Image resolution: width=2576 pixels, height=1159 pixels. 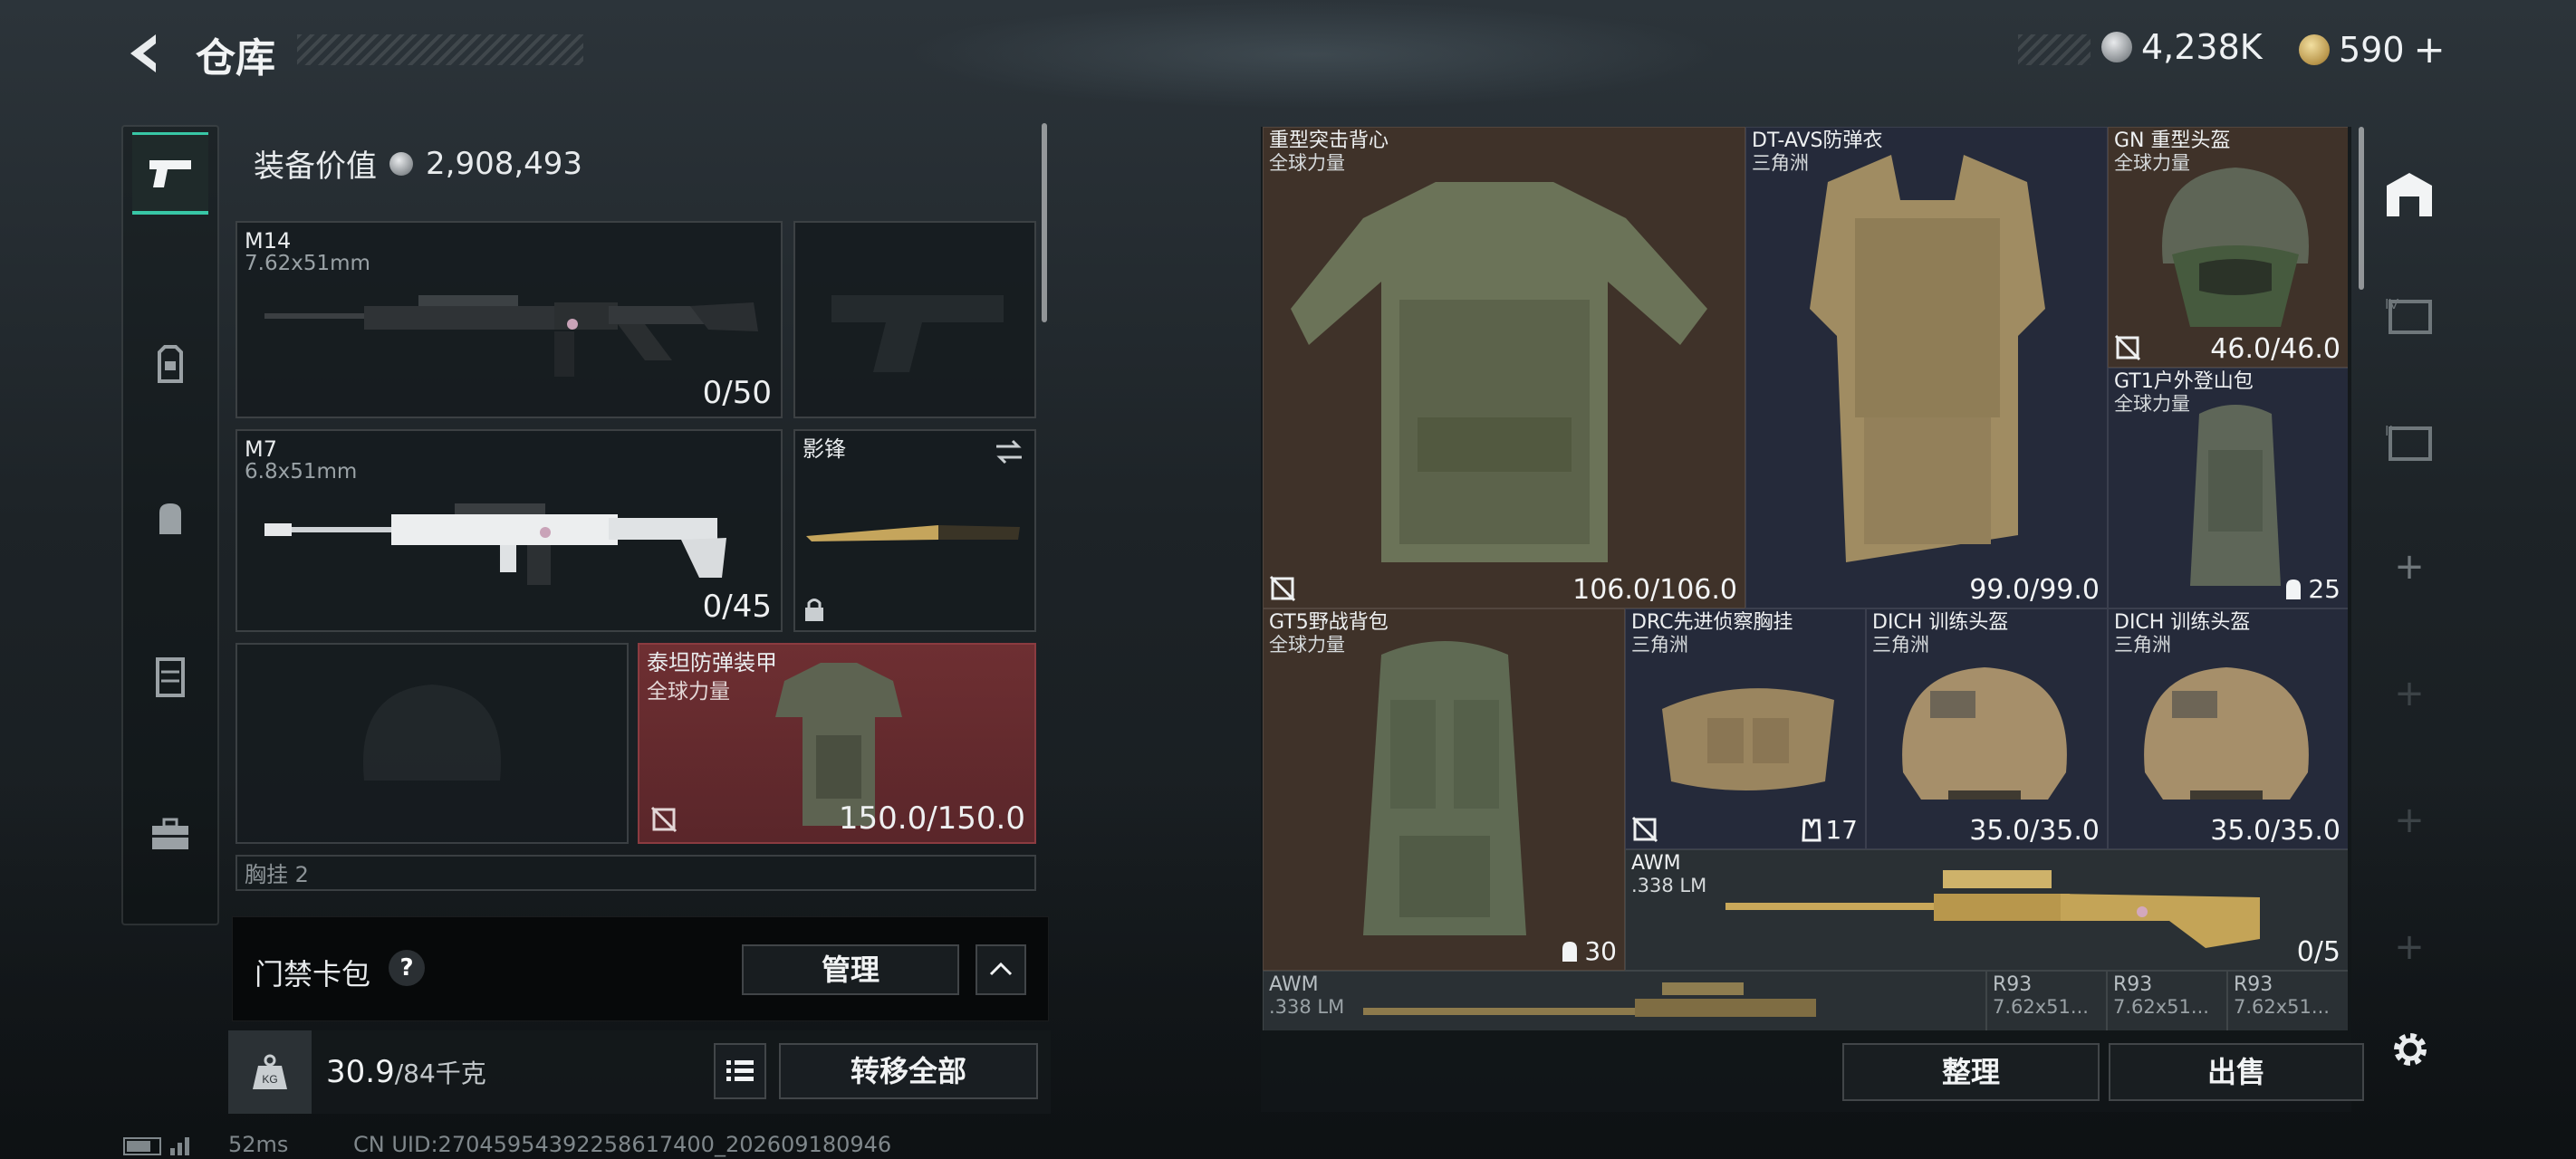 What do you see at coordinates (315, 167) in the screenshot?
I see `equipment-value-label: 装备价值` at bounding box center [315, 167].